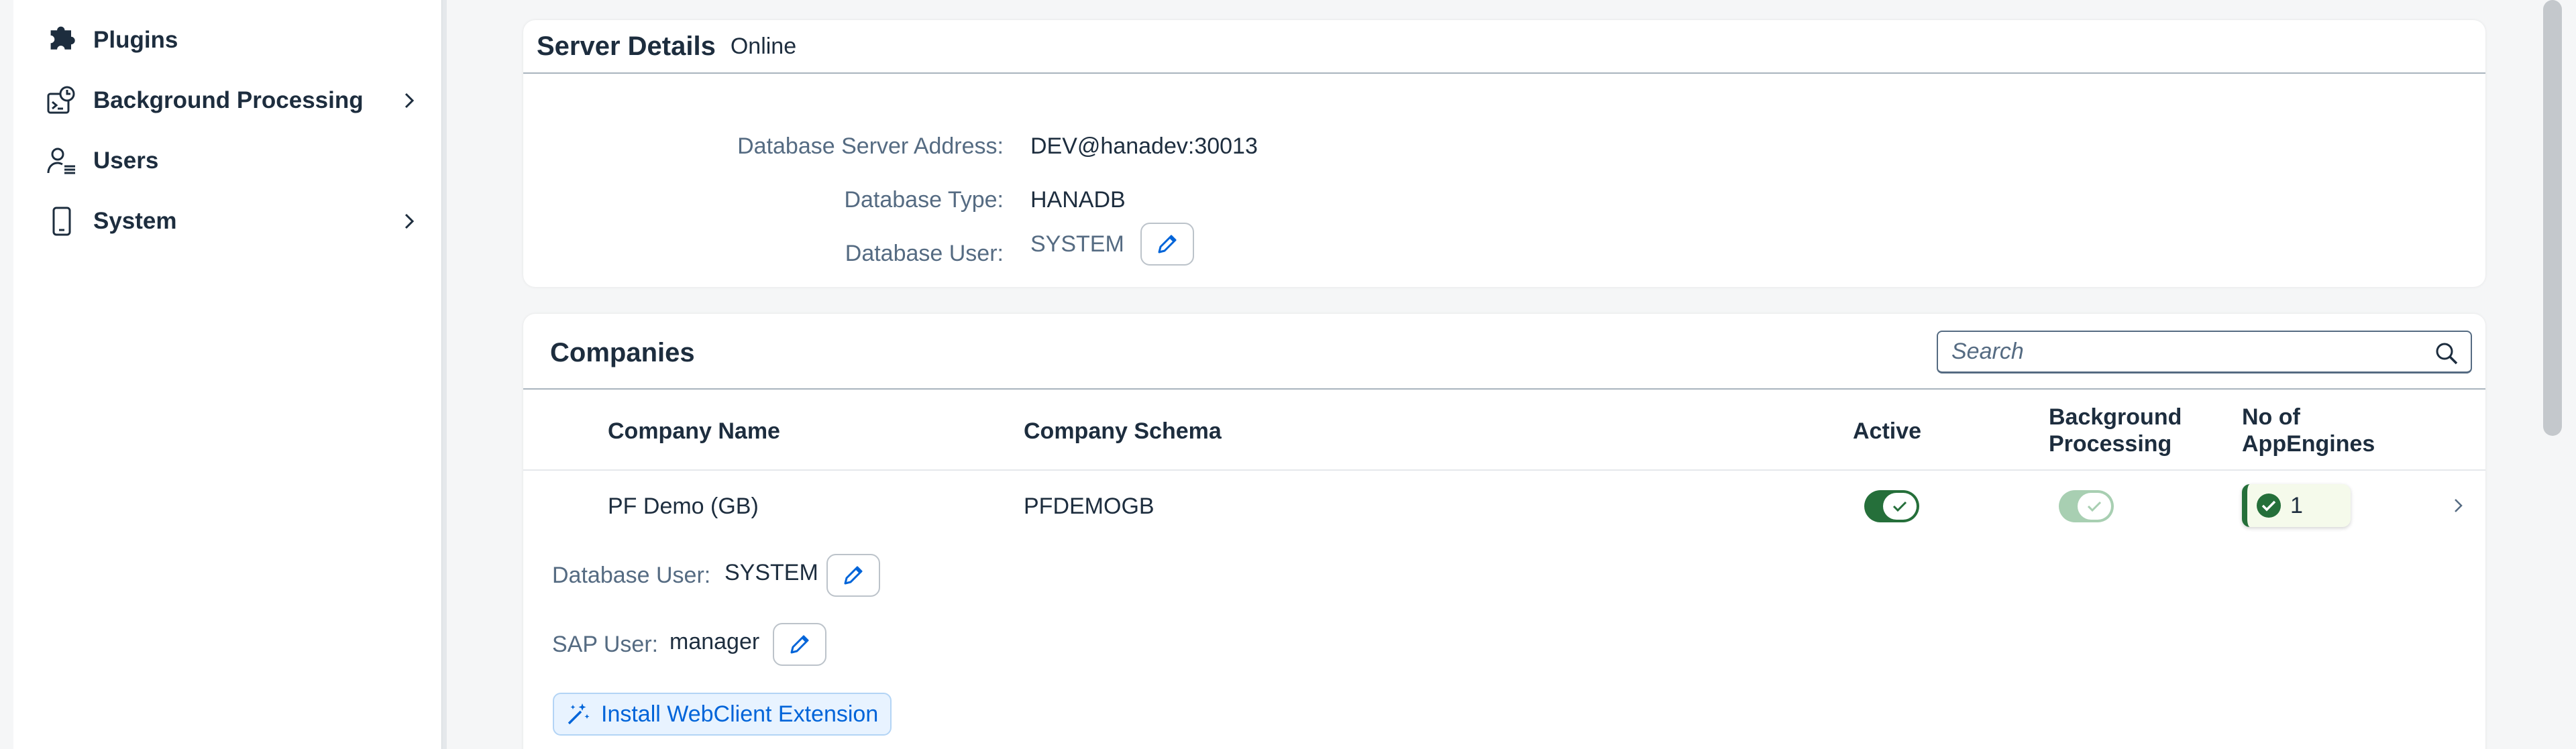 This screenshot has width=2576, height=749. What do you see at coordinates (1089, 506) in the screenshot?
I see `company-schema-cell: PFDEMOGB` at bounding box center [1089, 506].